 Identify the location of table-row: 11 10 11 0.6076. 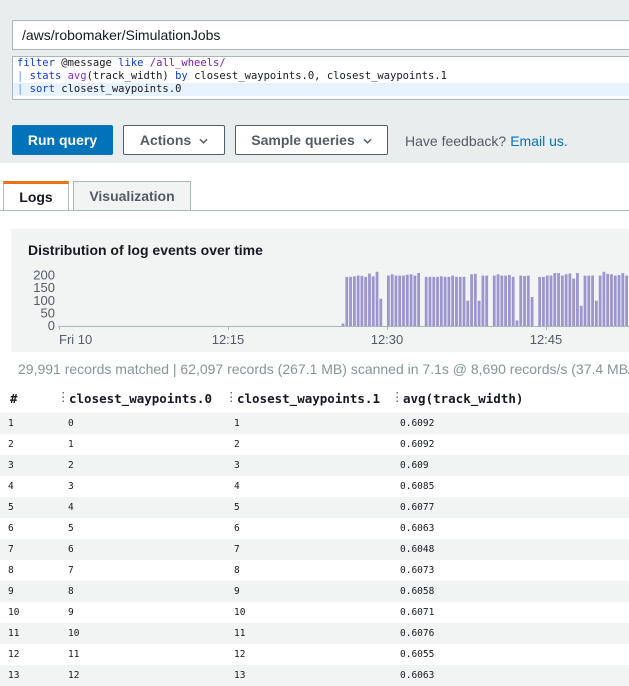
(314, 633).